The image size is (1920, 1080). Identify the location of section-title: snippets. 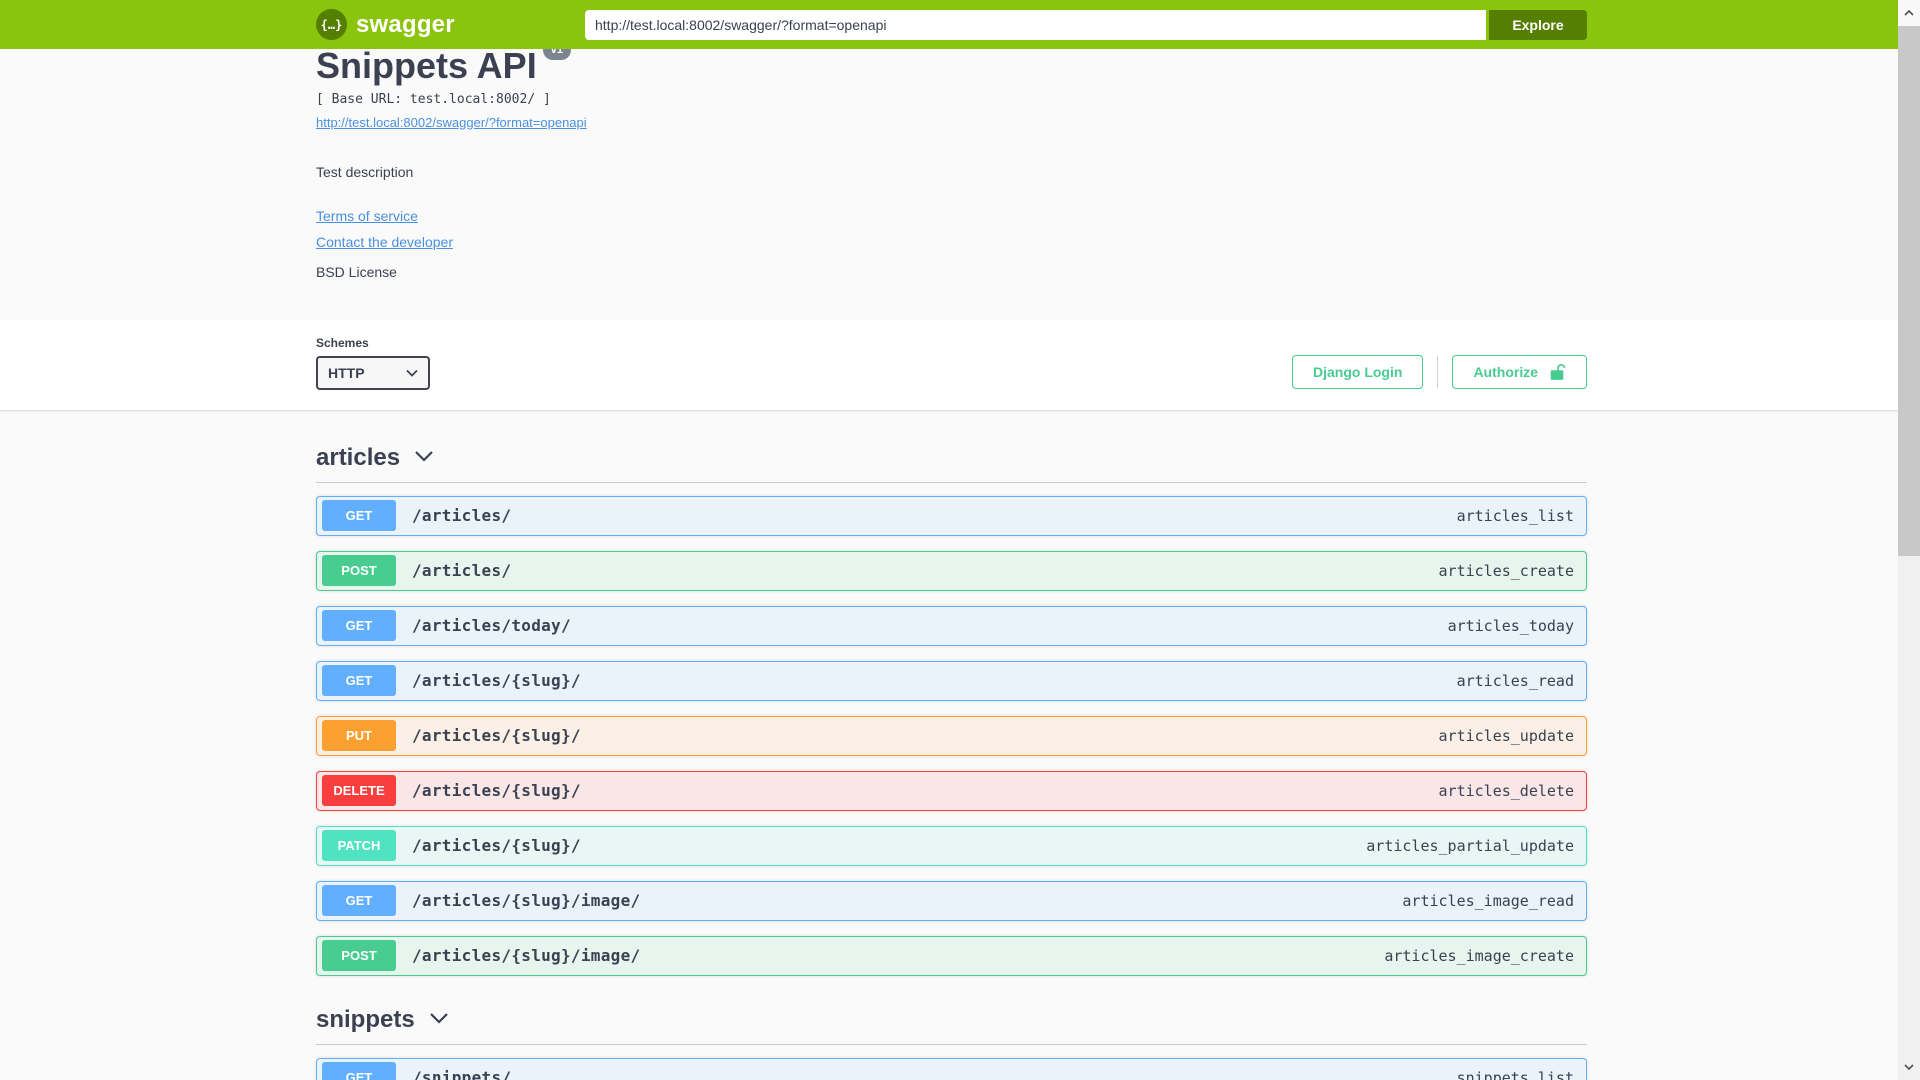
(365, 1019).